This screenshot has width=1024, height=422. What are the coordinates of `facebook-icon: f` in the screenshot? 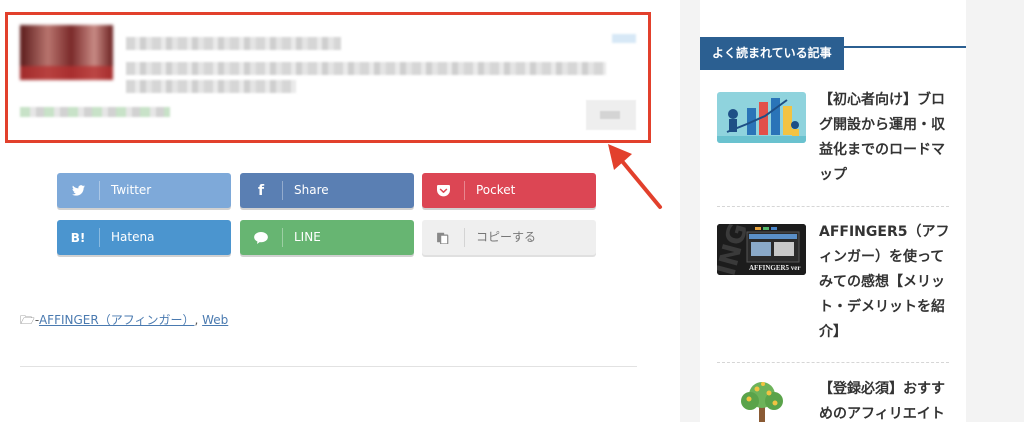 It's located at (261, 190).